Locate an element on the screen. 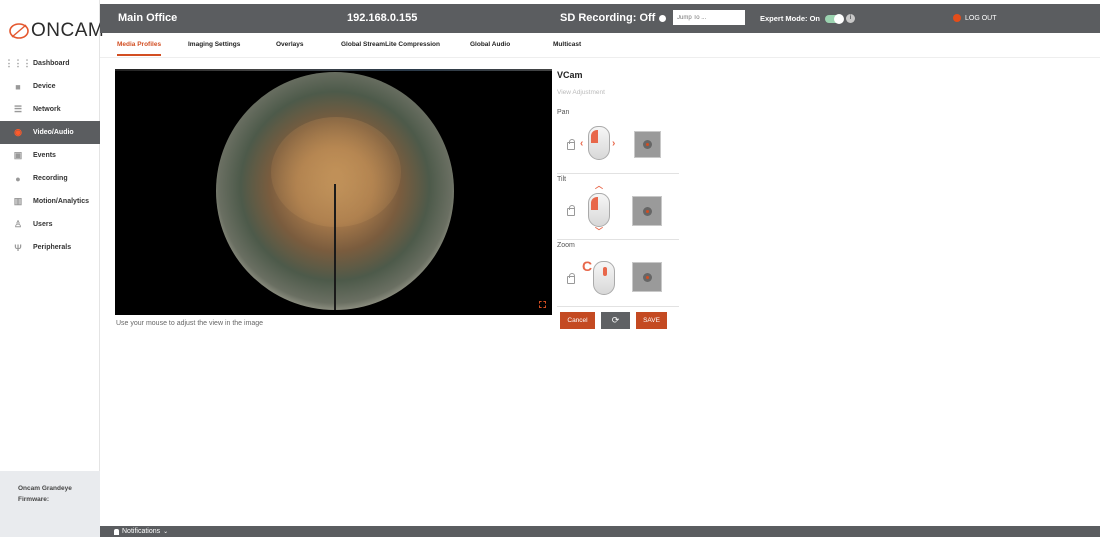  calendar-icon: ▣ is located at coordinates (18, 155).